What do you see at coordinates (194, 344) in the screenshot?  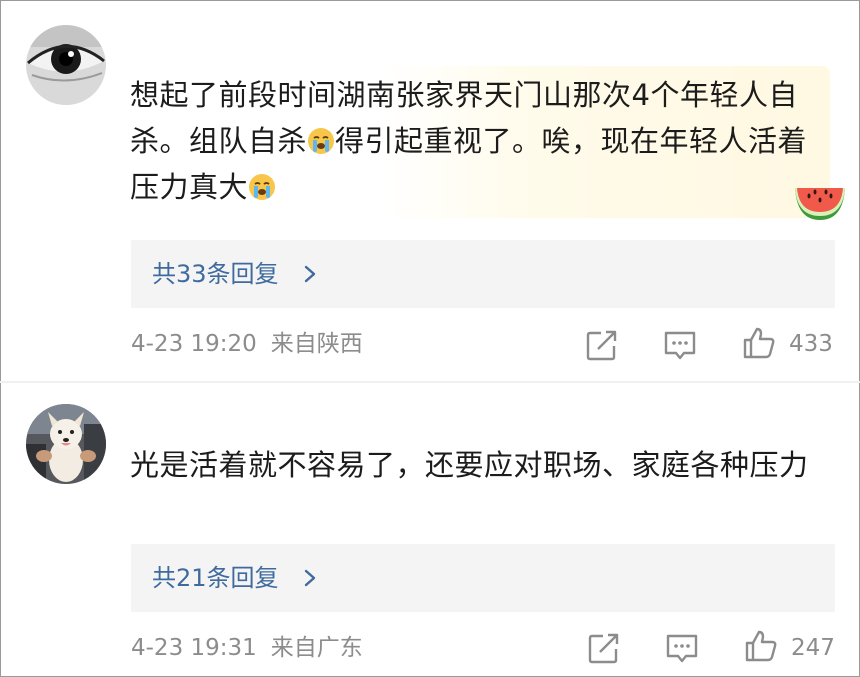 I see `comment-time: 4-23 19:20` at bounding box center [194, 344].